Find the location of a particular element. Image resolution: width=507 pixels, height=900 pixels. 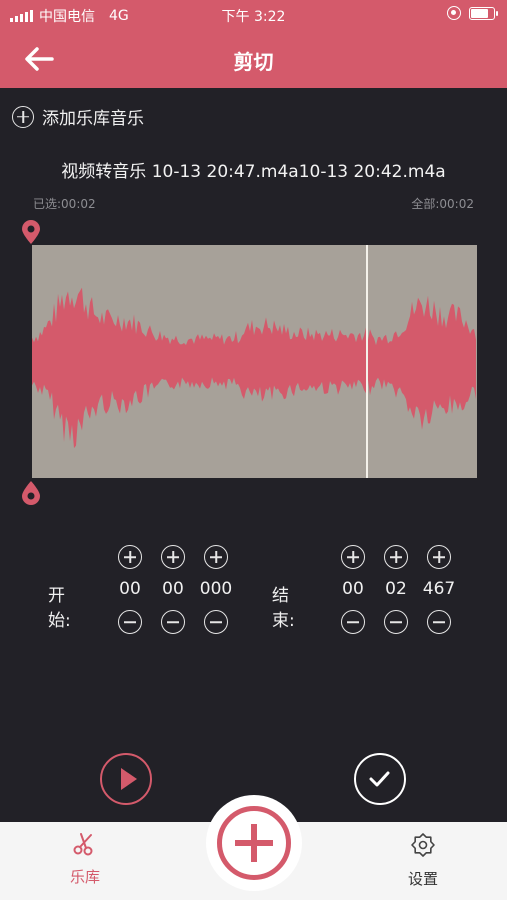

start-minutes-increment-icon is located at coordinates (130, 557).